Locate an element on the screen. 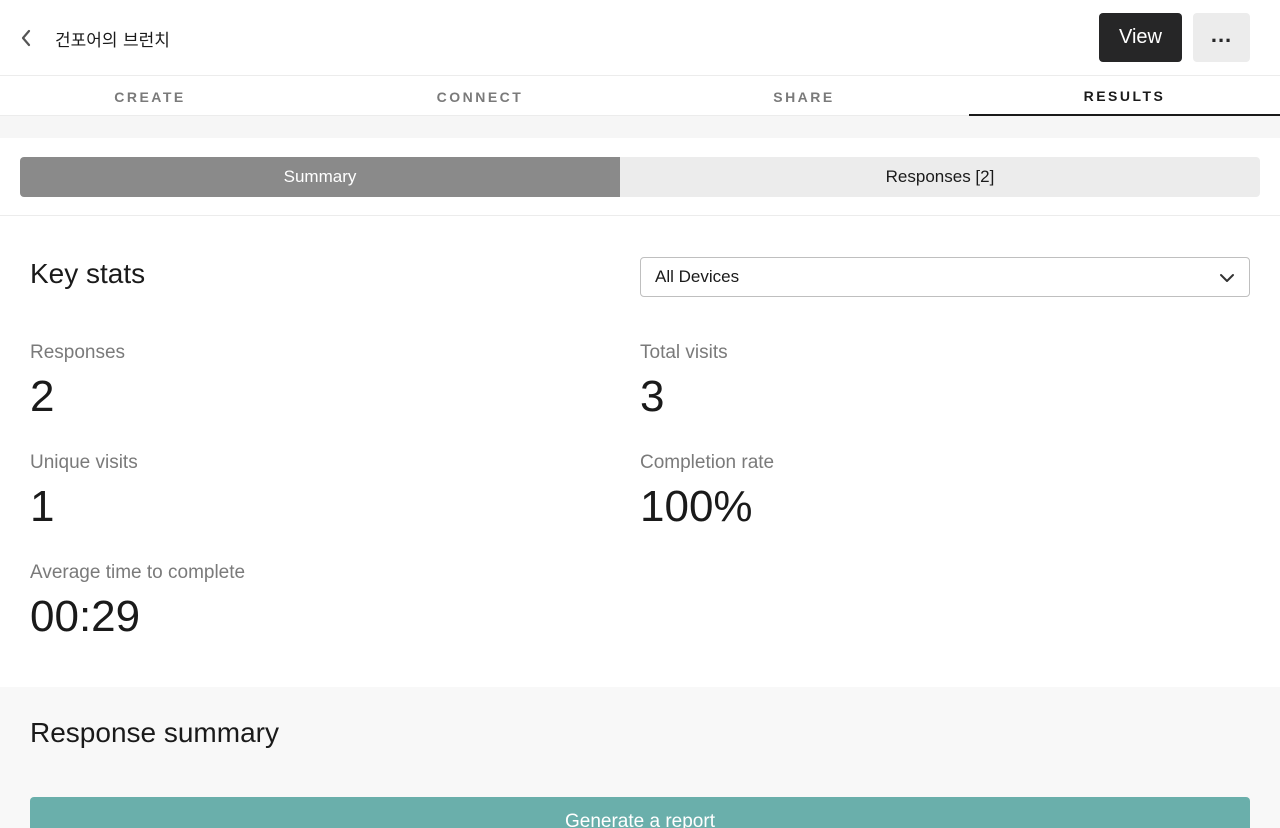 The height and width of the screenshot is (828, 1280). form-title: 건포어의 브런치 is located at coordinates (112, 41).